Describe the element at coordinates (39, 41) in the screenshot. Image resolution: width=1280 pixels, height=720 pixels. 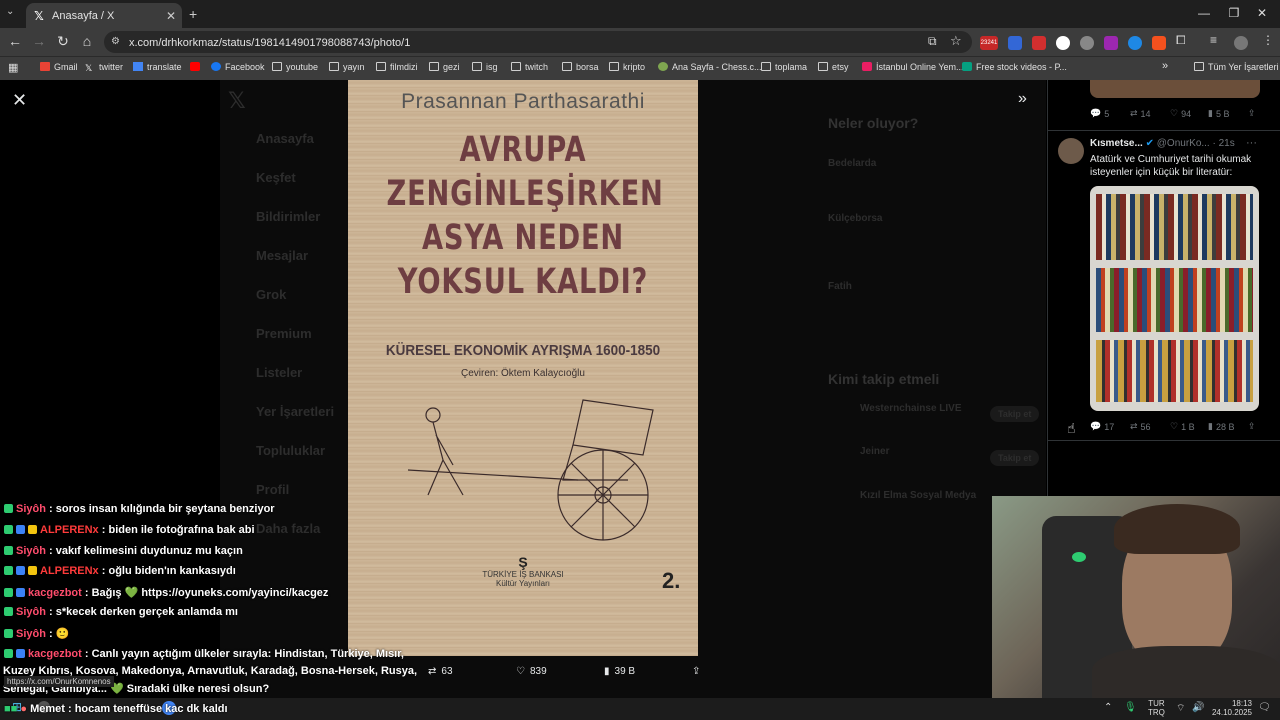
I see `forward-icon: →` at that location.